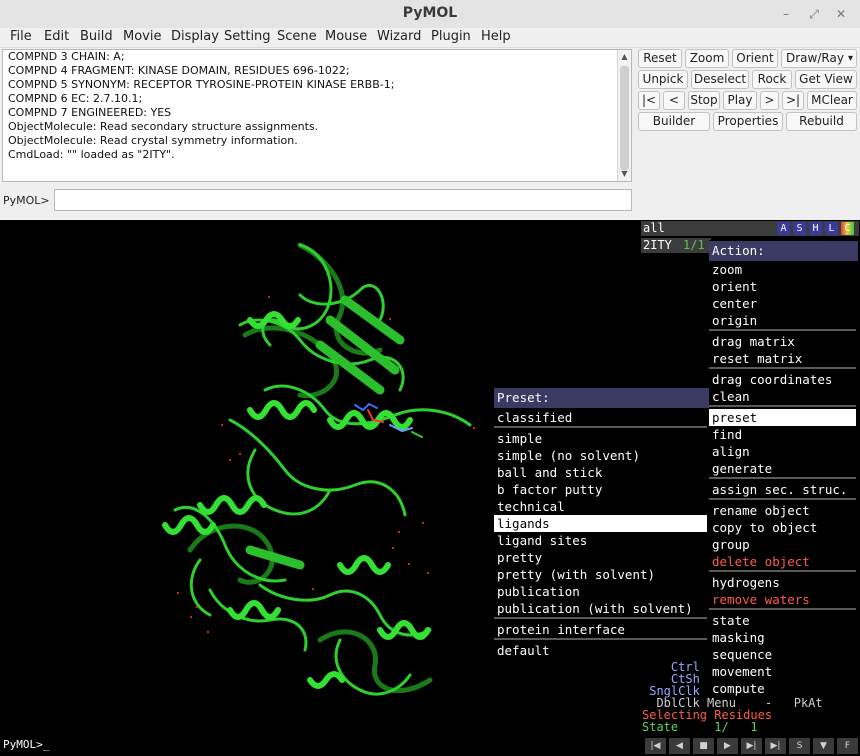  I want to click on menu-build: Build, so click(96, 36).